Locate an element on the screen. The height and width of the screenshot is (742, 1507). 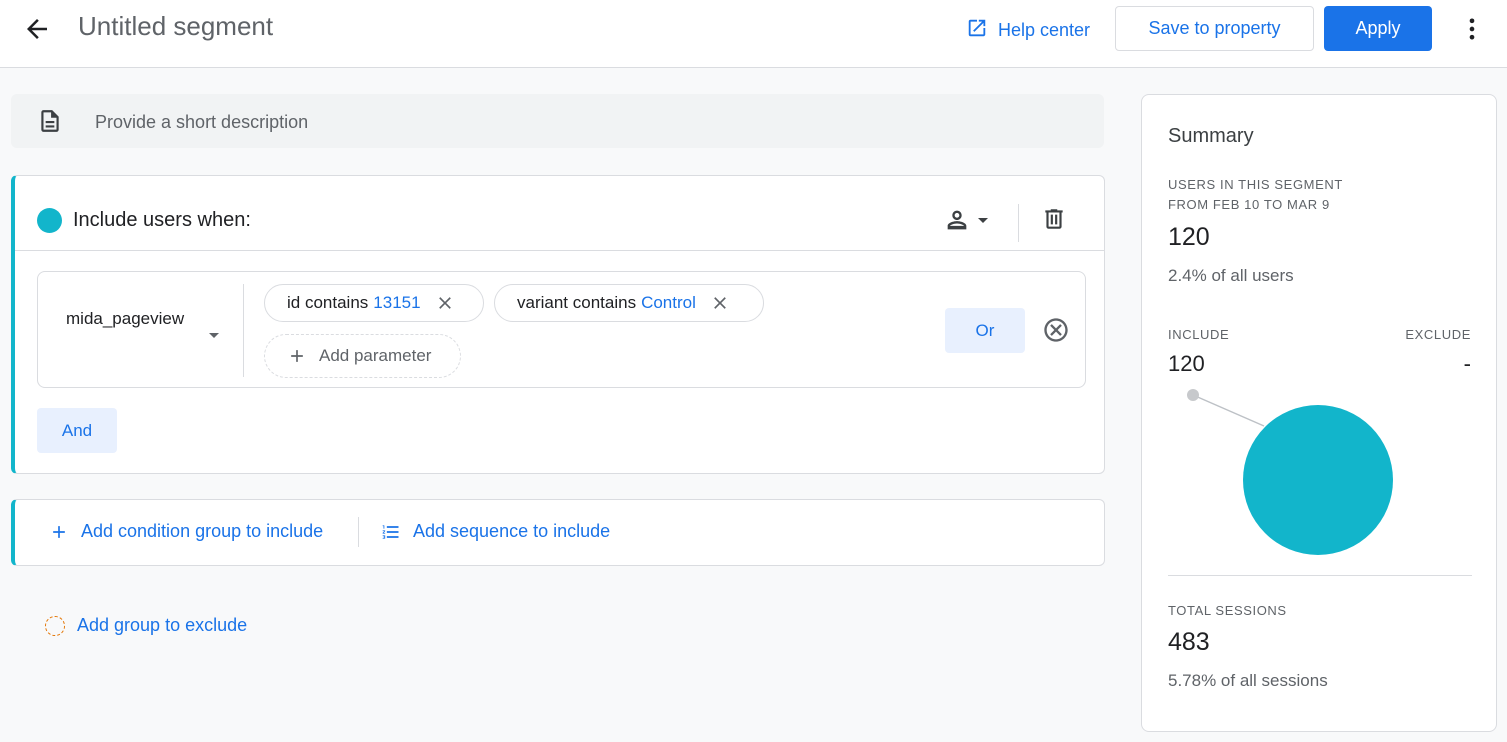
include-value: 120 is located at coordinates (1186, 363).